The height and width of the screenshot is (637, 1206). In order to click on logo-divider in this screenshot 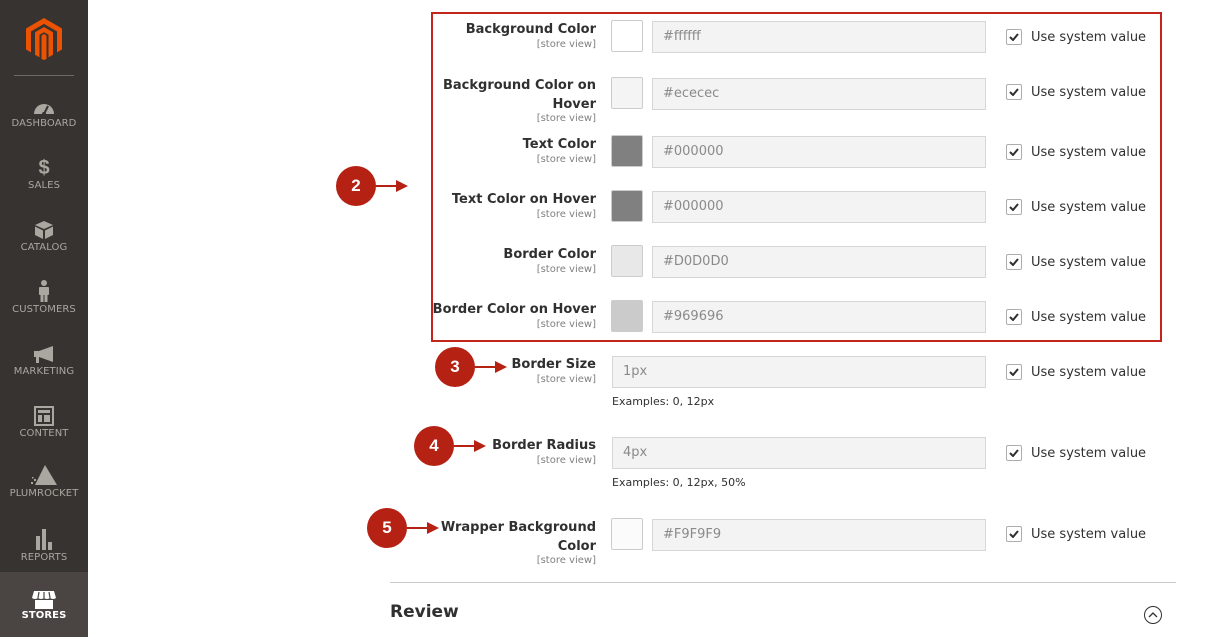, I will do `click(44, 75)`.